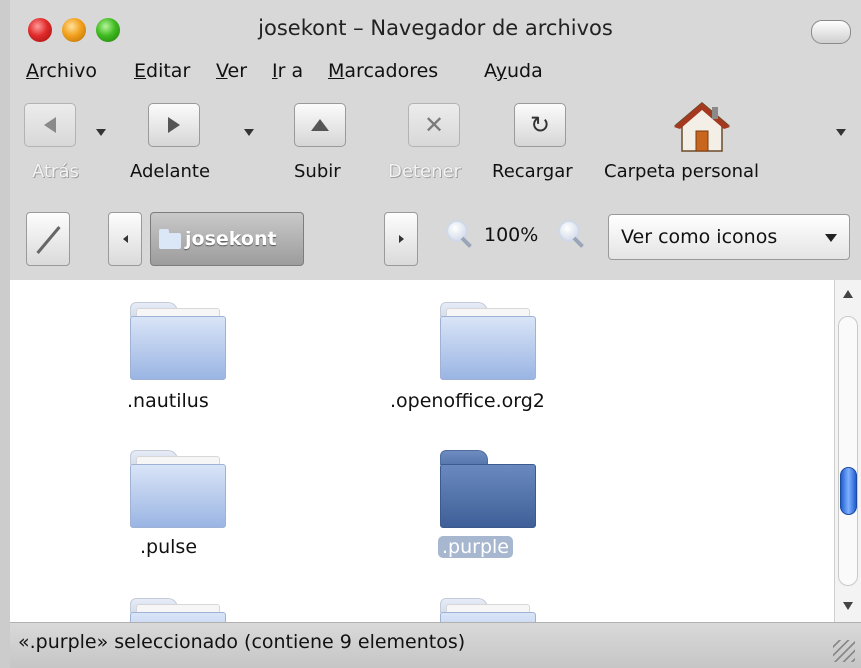 The width and height of the screenshot is (861, 668). I want to click on toolbar-overflow-arrow, so click(841, 132).